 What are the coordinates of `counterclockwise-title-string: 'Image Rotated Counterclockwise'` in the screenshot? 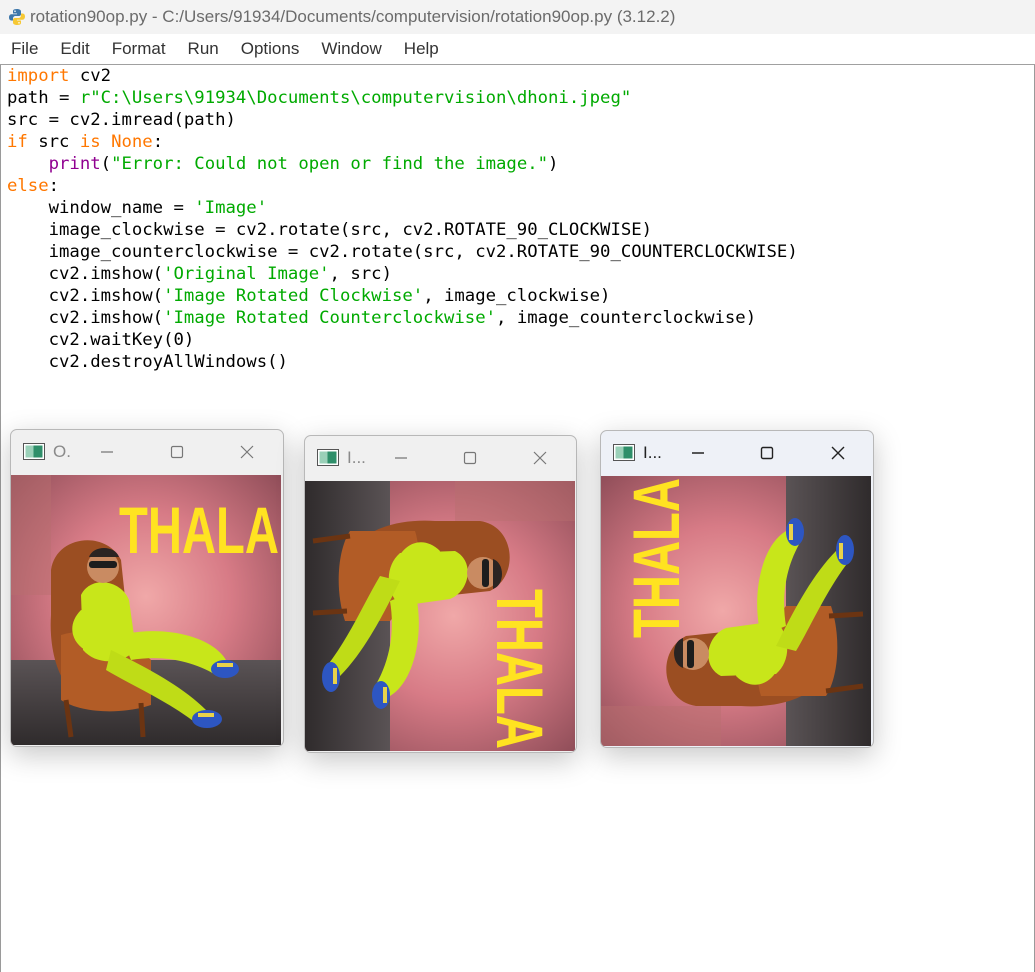 It's located at (330, 318).